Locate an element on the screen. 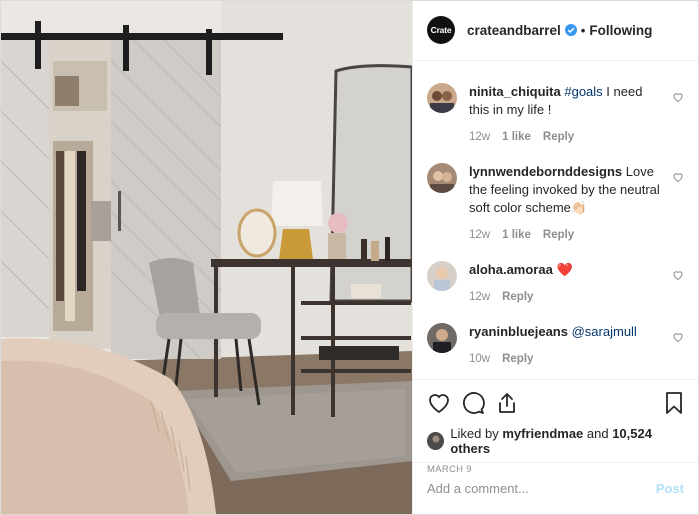 The height and width of the screenshot is (515, 699). verified-badge-icon is located at coordinates (570, 30).